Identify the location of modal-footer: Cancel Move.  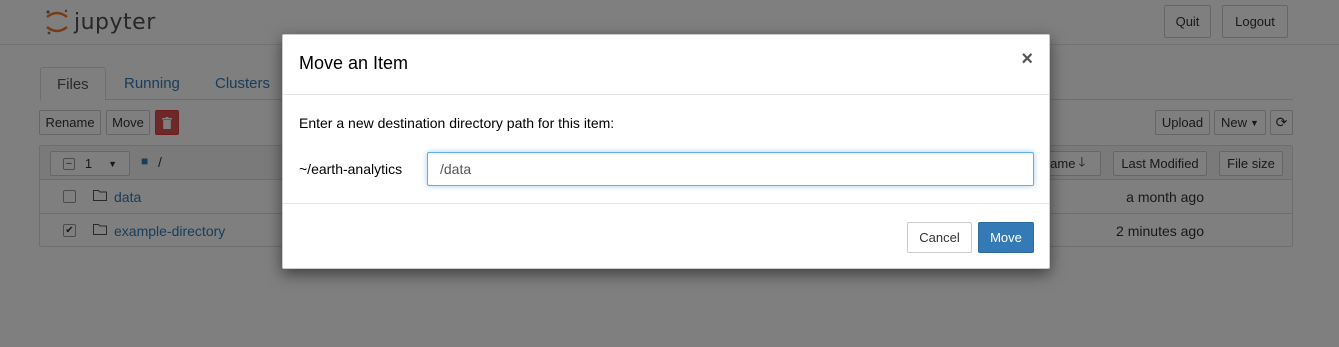
(666, 236).